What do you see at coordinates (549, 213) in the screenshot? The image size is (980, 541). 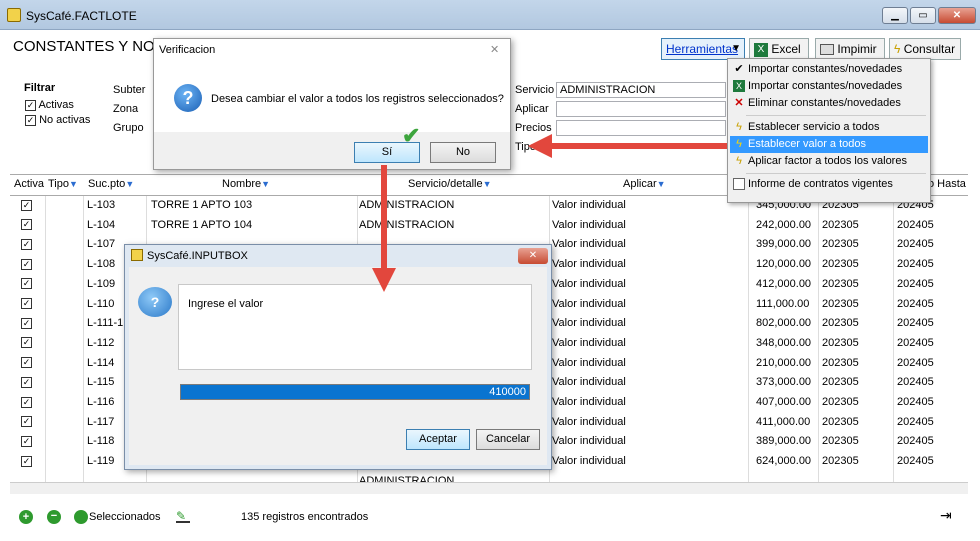 I see `annotation-arrows` at bounding box center [549, 213].